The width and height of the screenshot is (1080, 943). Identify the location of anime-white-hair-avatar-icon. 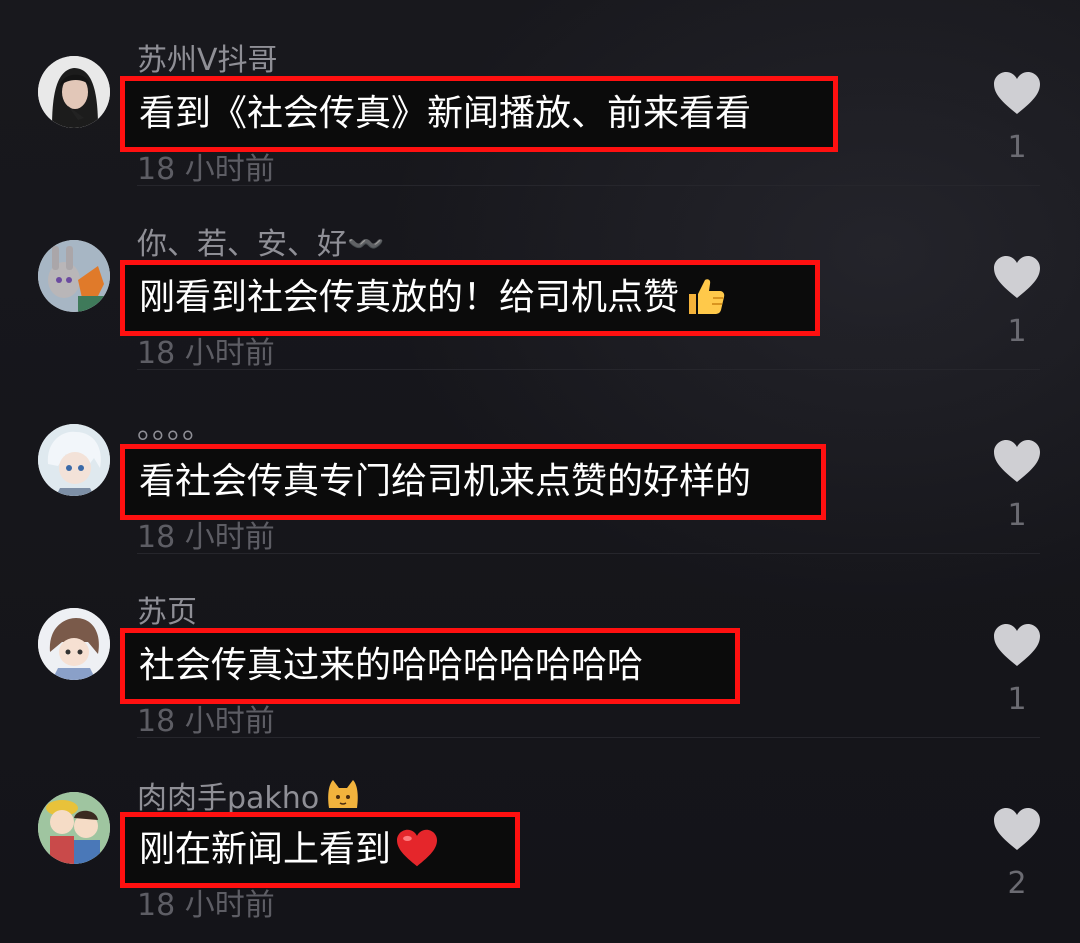
(74, 460).